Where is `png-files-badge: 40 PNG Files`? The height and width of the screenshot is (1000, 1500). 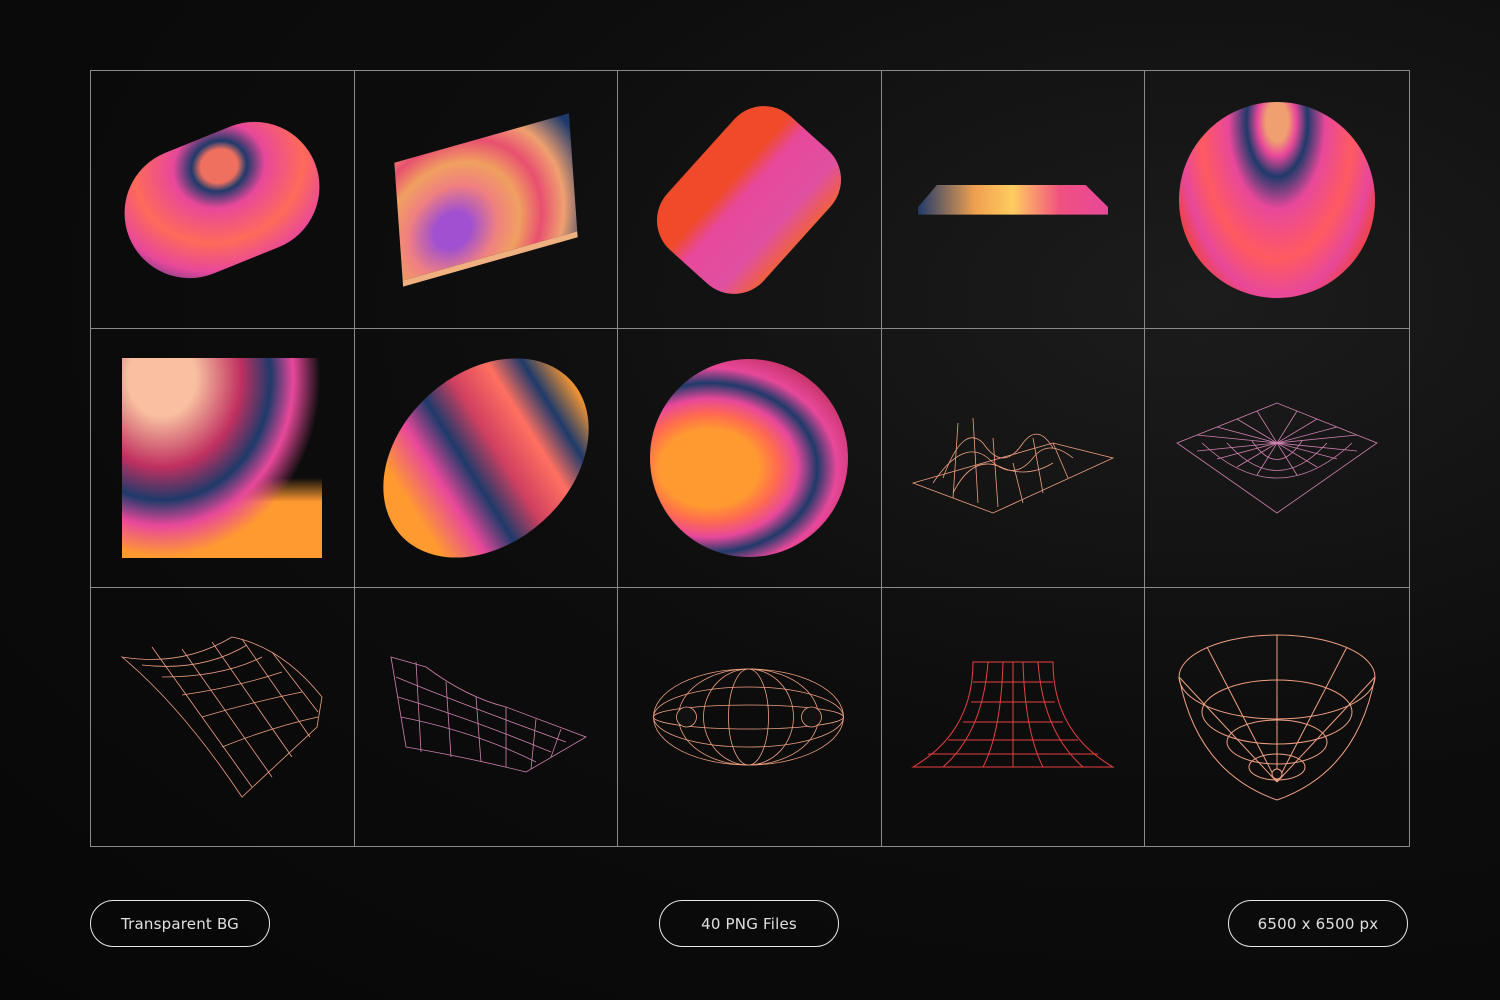 png-files-badge: 40 PNG Files is located at coordinates (749, 923).